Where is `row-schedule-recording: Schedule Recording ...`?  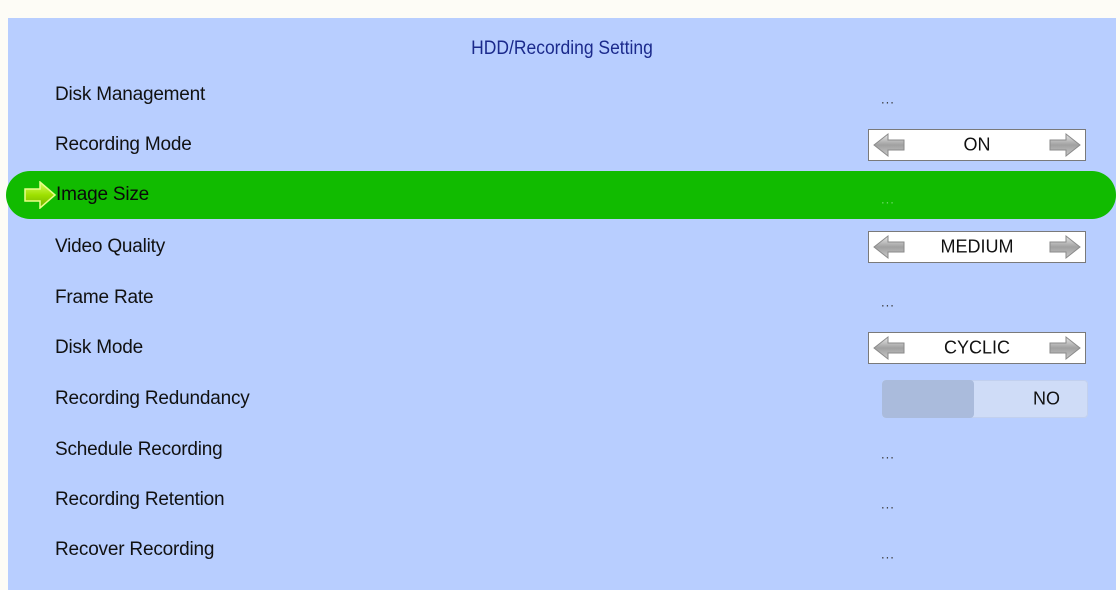
row-schedule-recording: Schedule Recording ... is located at coordinates (562, 450).